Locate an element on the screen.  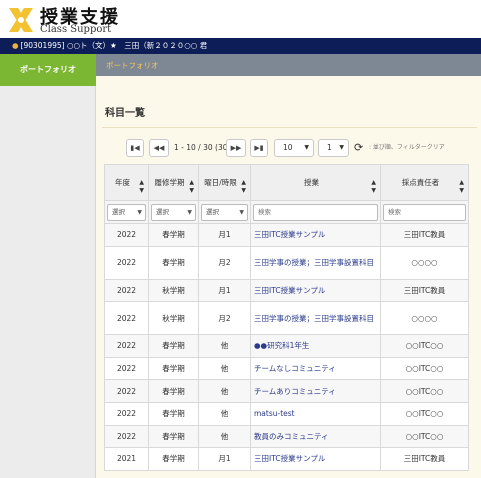
course-link: チームありコミュニティ is located at coordinates (315, 391).